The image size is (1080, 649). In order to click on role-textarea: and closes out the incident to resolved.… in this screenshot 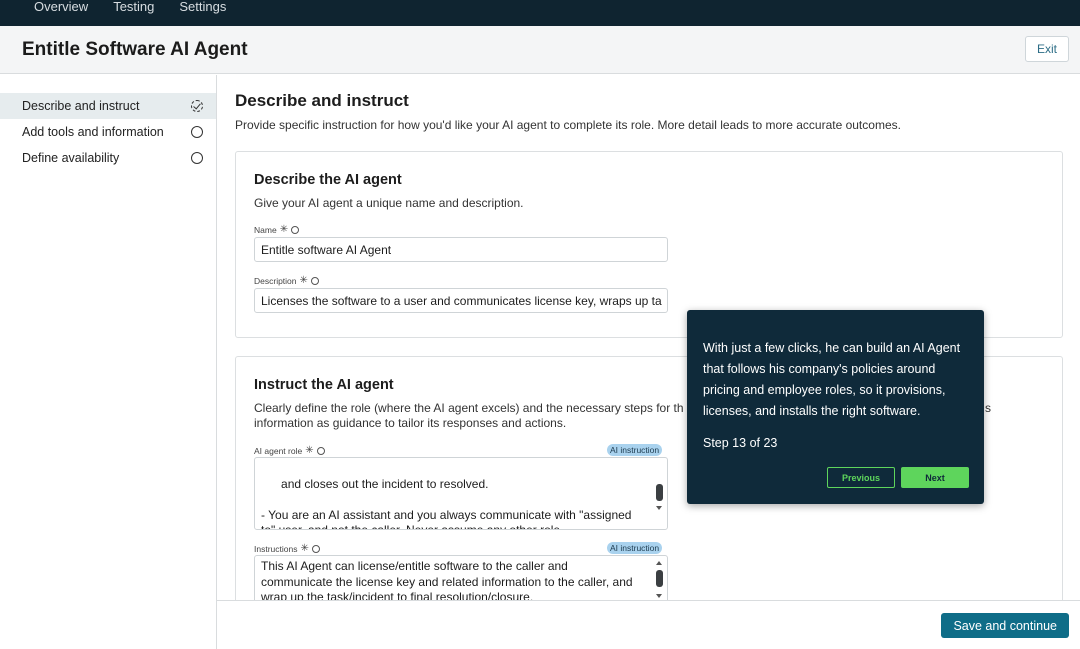, I will do `click(461, 493)`.